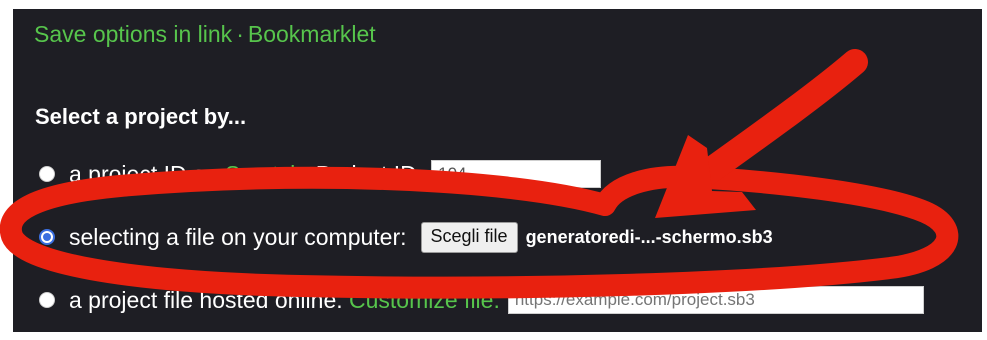 This screenshot has width=987, height=340. I want to click on top-links: Save options in link · Bookmarklet, so click(205, 34).